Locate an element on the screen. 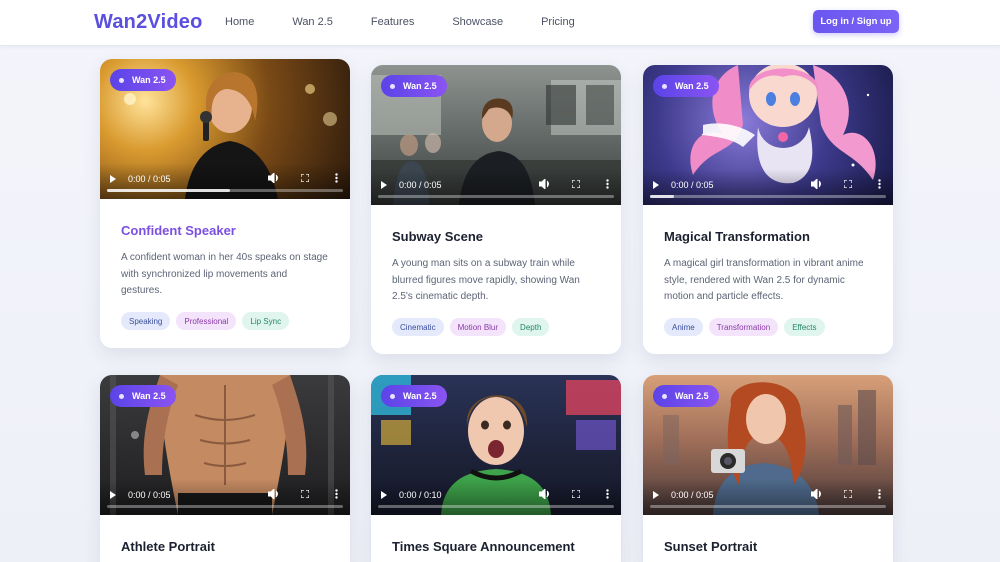 The height and width of the screenshot is (562, 1000). video-time: 0:00 / 0:10 is located at coordinates (420, 495).